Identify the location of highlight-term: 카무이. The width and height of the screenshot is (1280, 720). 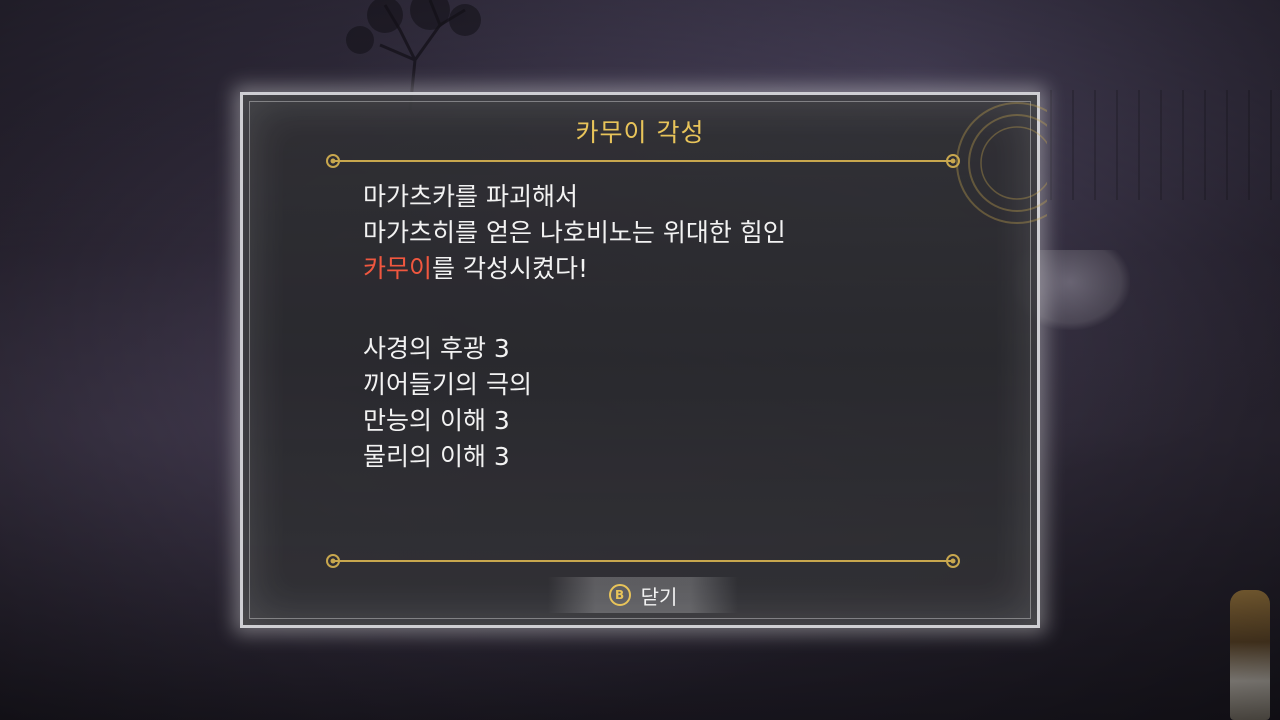
(398, 268).